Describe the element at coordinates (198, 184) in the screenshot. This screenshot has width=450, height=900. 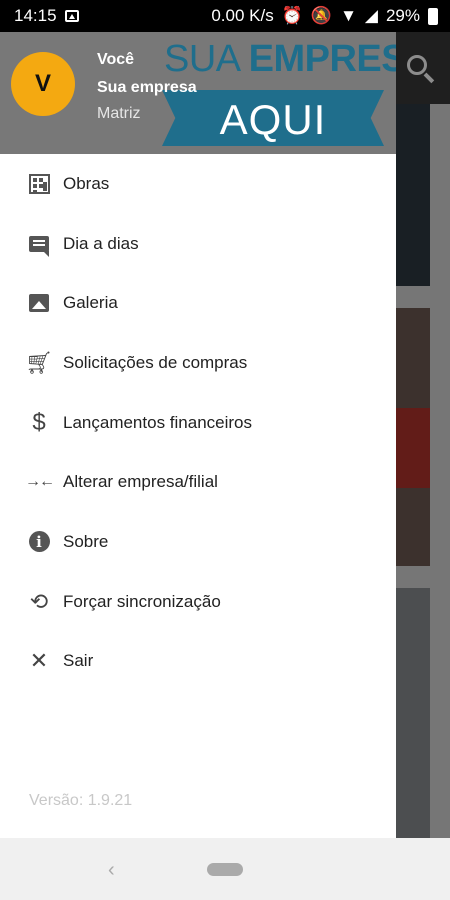
I see `menu-item-obras: Obras` at that location.